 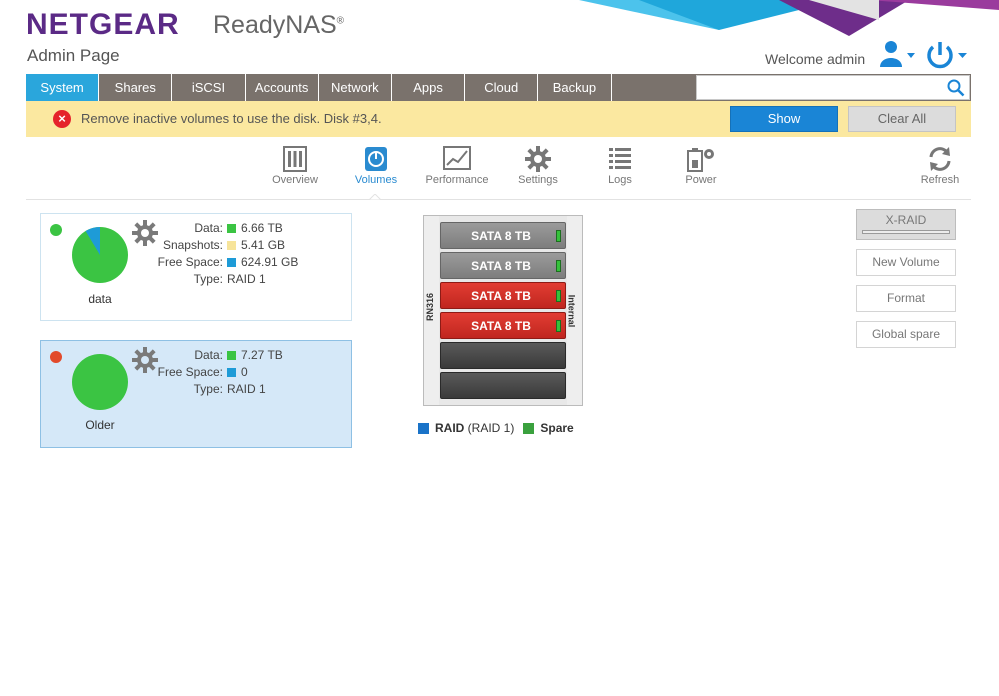 I want to click on disk-bay-6-empty, so click(x=503, y=385).